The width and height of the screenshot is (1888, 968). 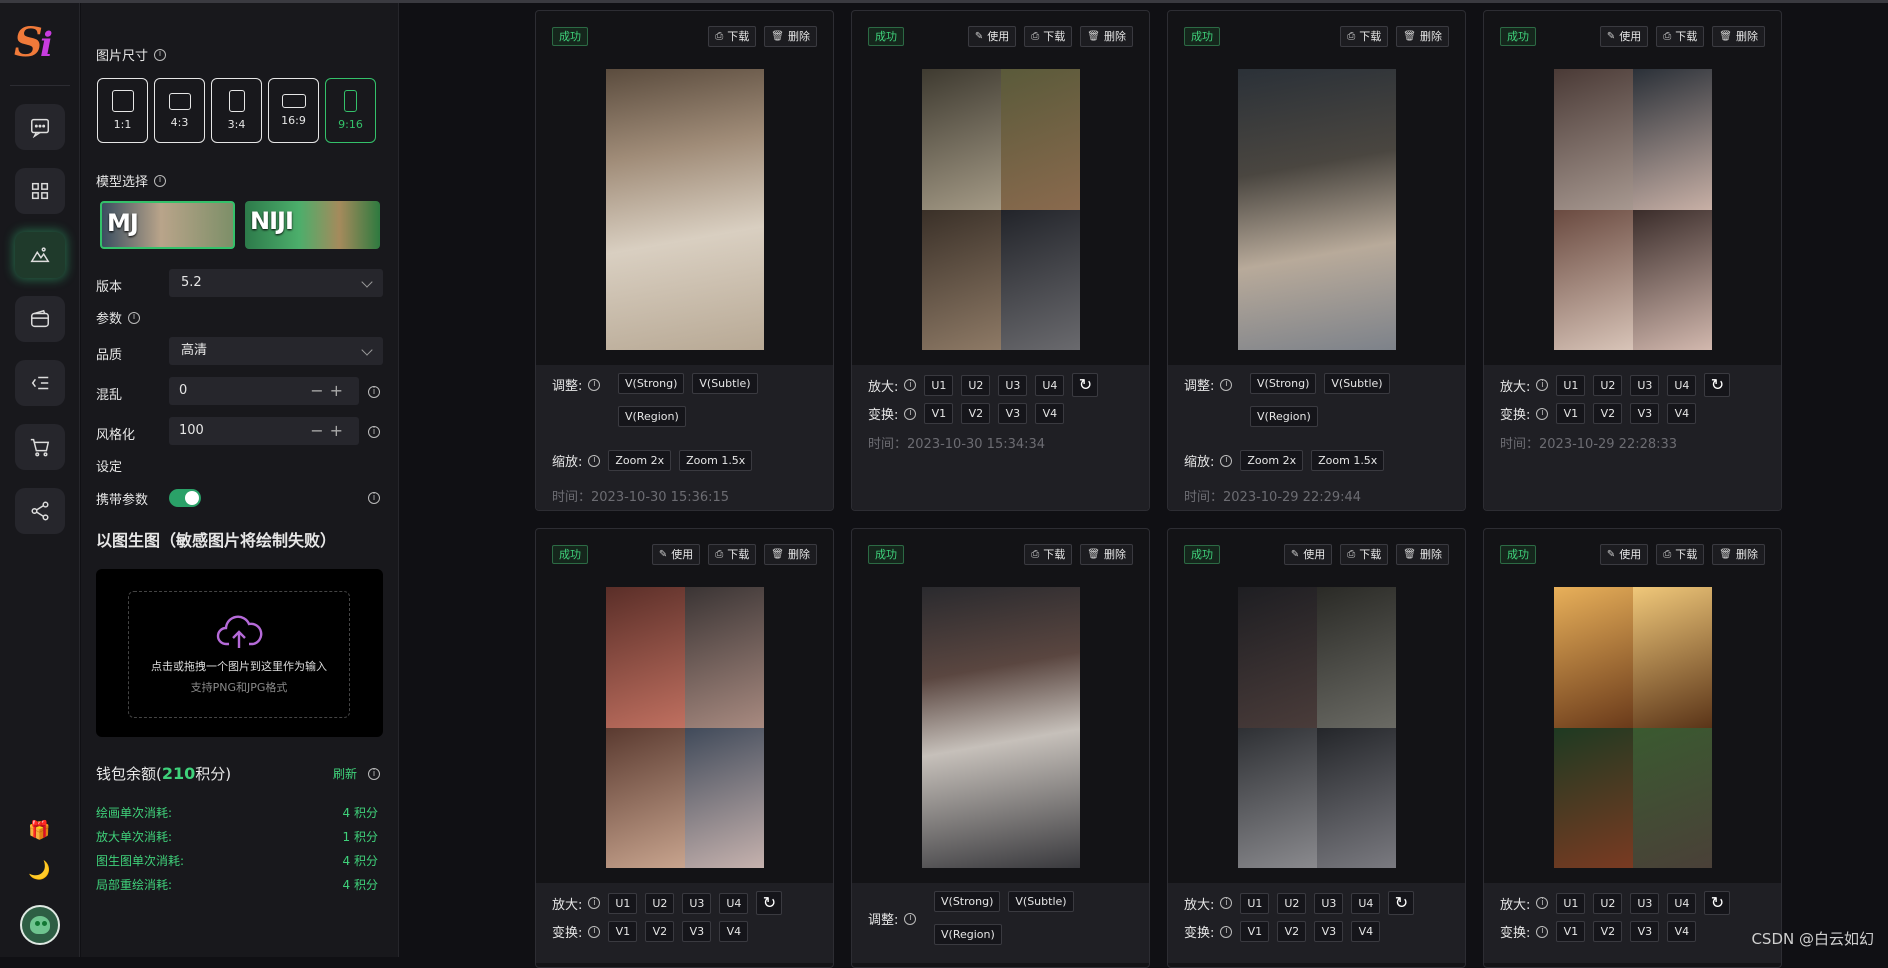 What do you see at coordinates (39, 870) in the screenshot?
I see `moon-icon: 🌙` at bounding box center [39, 870].